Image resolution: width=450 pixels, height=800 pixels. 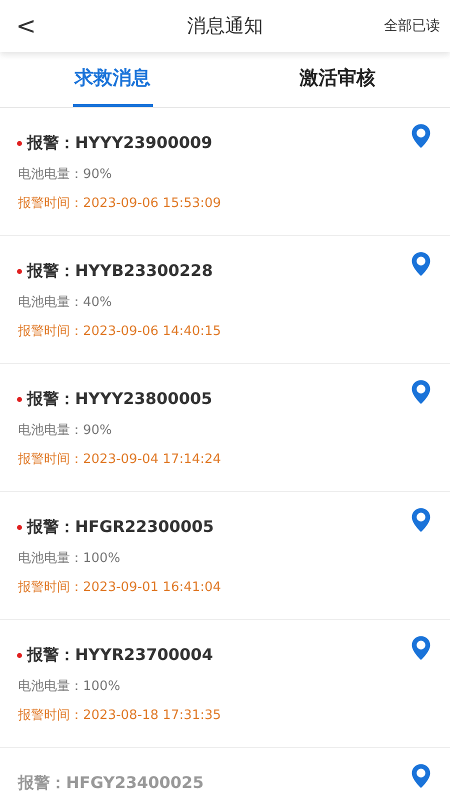 What do you see at coordinates (120, 399) in the screenshot?
I see `alarm-title: 报警：HYYY23800005` at bounding box center [120, 399].